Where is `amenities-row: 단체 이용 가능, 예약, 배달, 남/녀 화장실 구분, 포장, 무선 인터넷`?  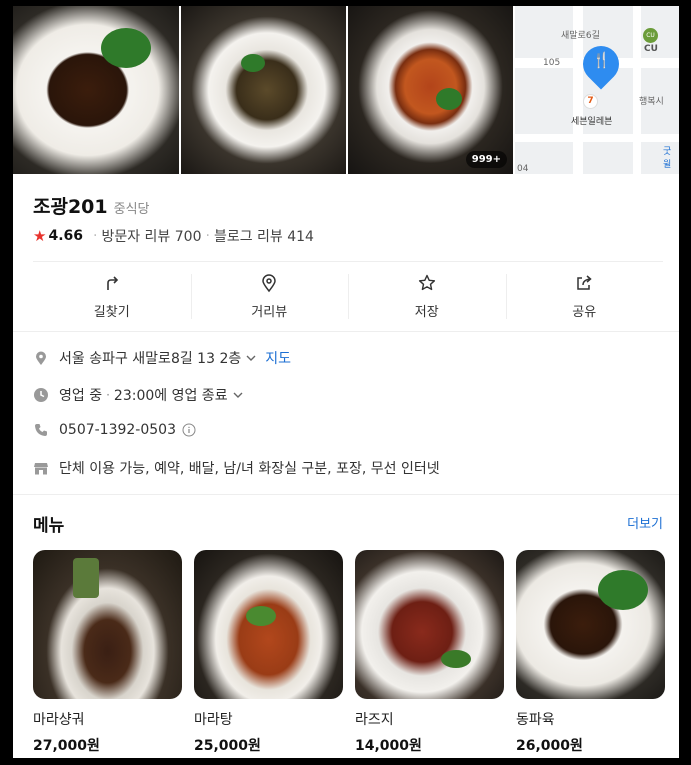
amenities-row: 단체 이용 가능, 예약, 배달, 남/녀 화장실 구분, 포장, 무선 인터넷 is located at coordinates (236, 468).